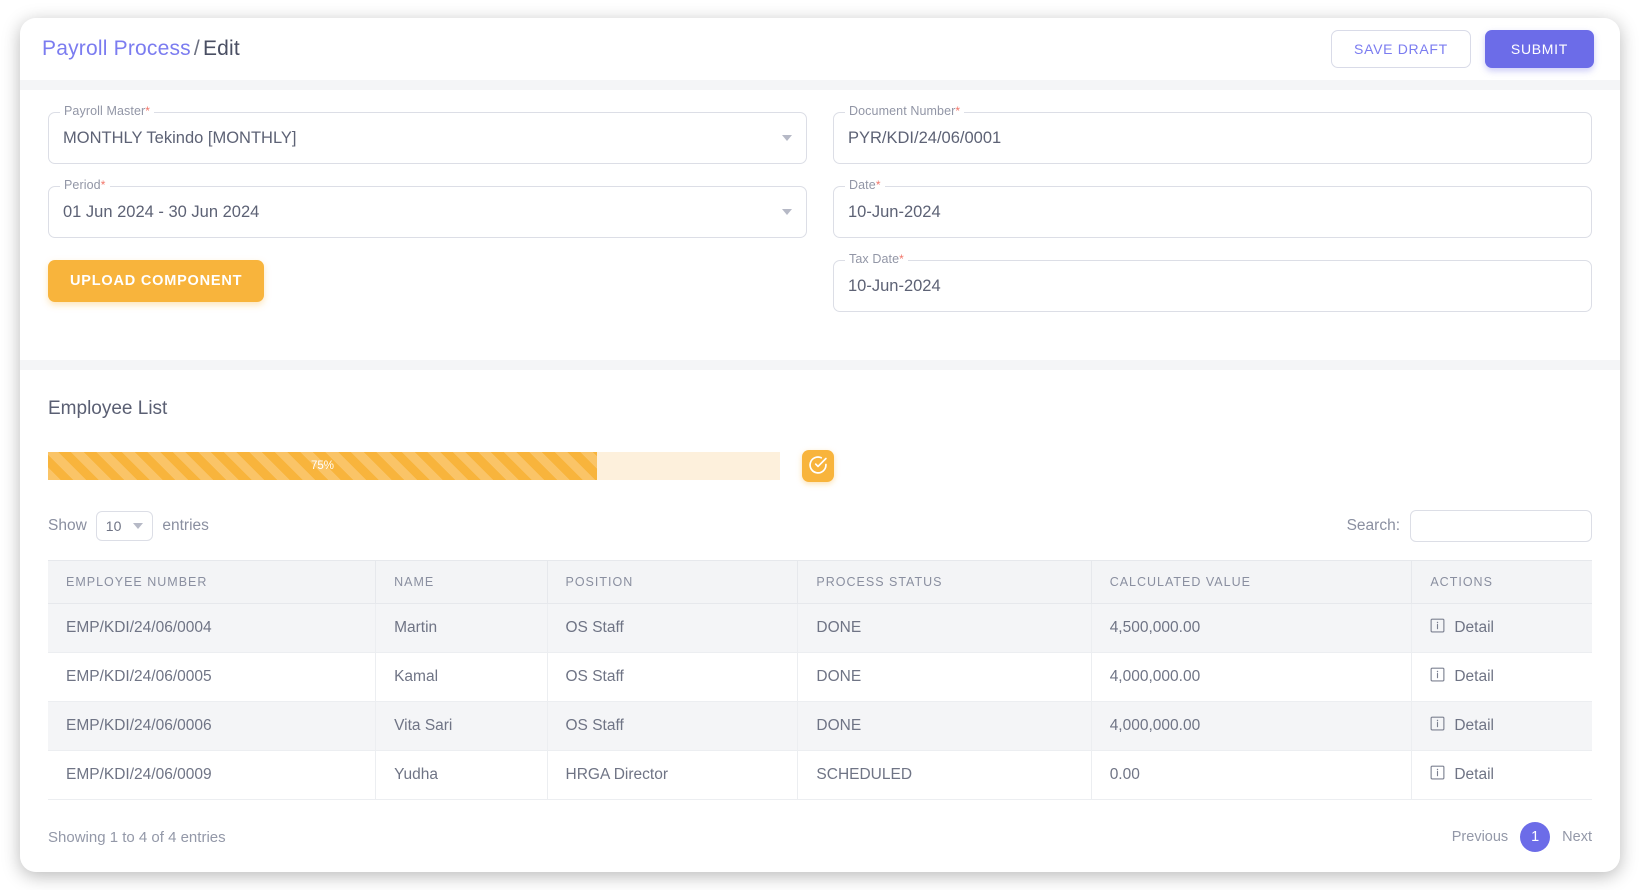 The width and height of the screenshot is (1640, 890). What do you see at coordinates (67, 525) in the screenshot?
I see `show-label: Show` at bounding box center [67, 525].